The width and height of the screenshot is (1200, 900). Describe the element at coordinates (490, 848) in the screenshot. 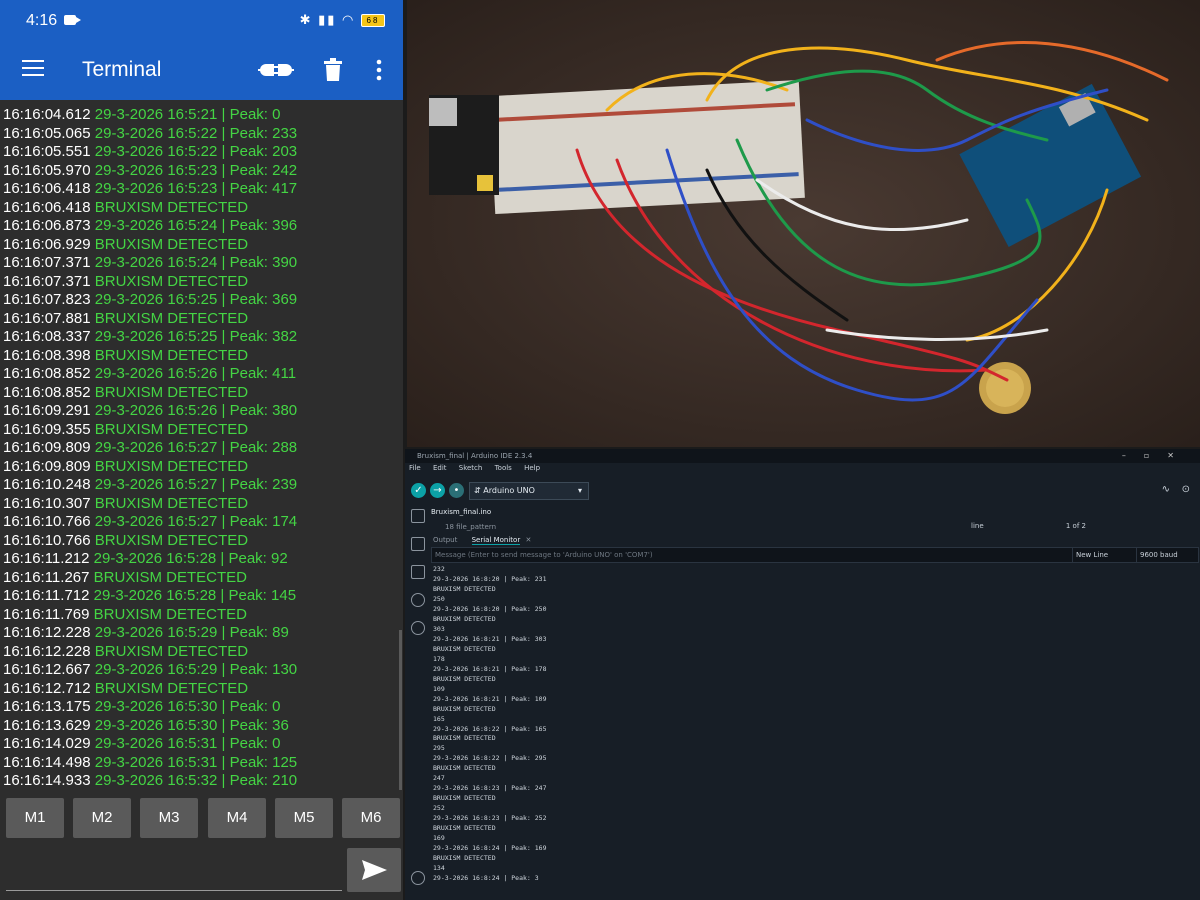

I see `serial-line: 29-3-2026 16:8:24 | Peak: 169` at that location.